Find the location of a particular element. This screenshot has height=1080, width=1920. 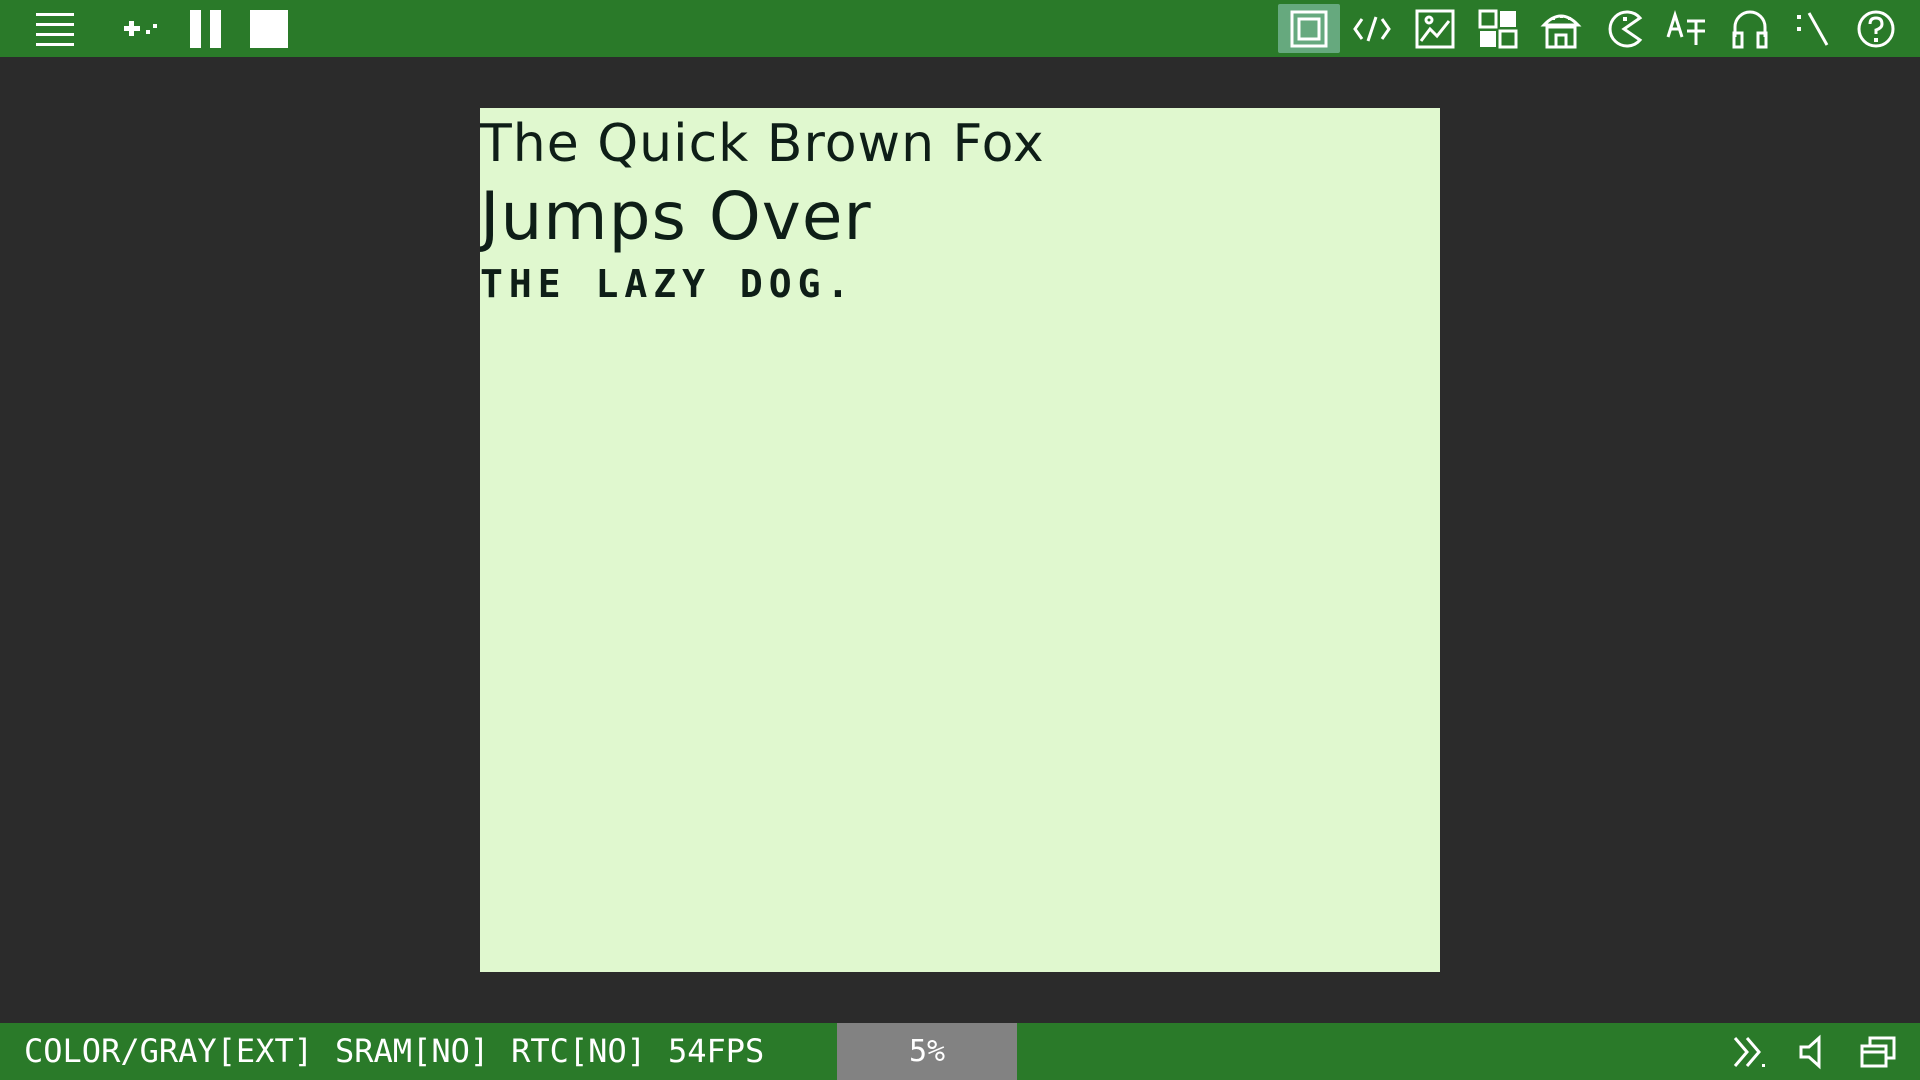

window-icon is located at coordinates (1878, 1051).